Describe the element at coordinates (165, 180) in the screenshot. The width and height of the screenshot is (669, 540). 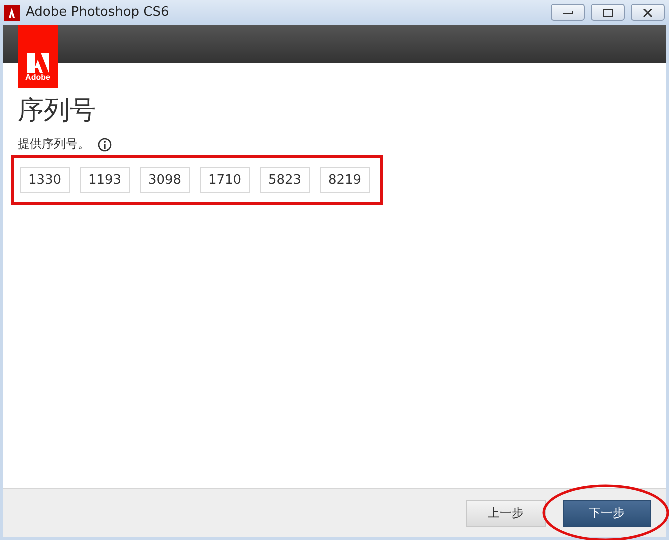
I see `serial-field: 3098` at that location.